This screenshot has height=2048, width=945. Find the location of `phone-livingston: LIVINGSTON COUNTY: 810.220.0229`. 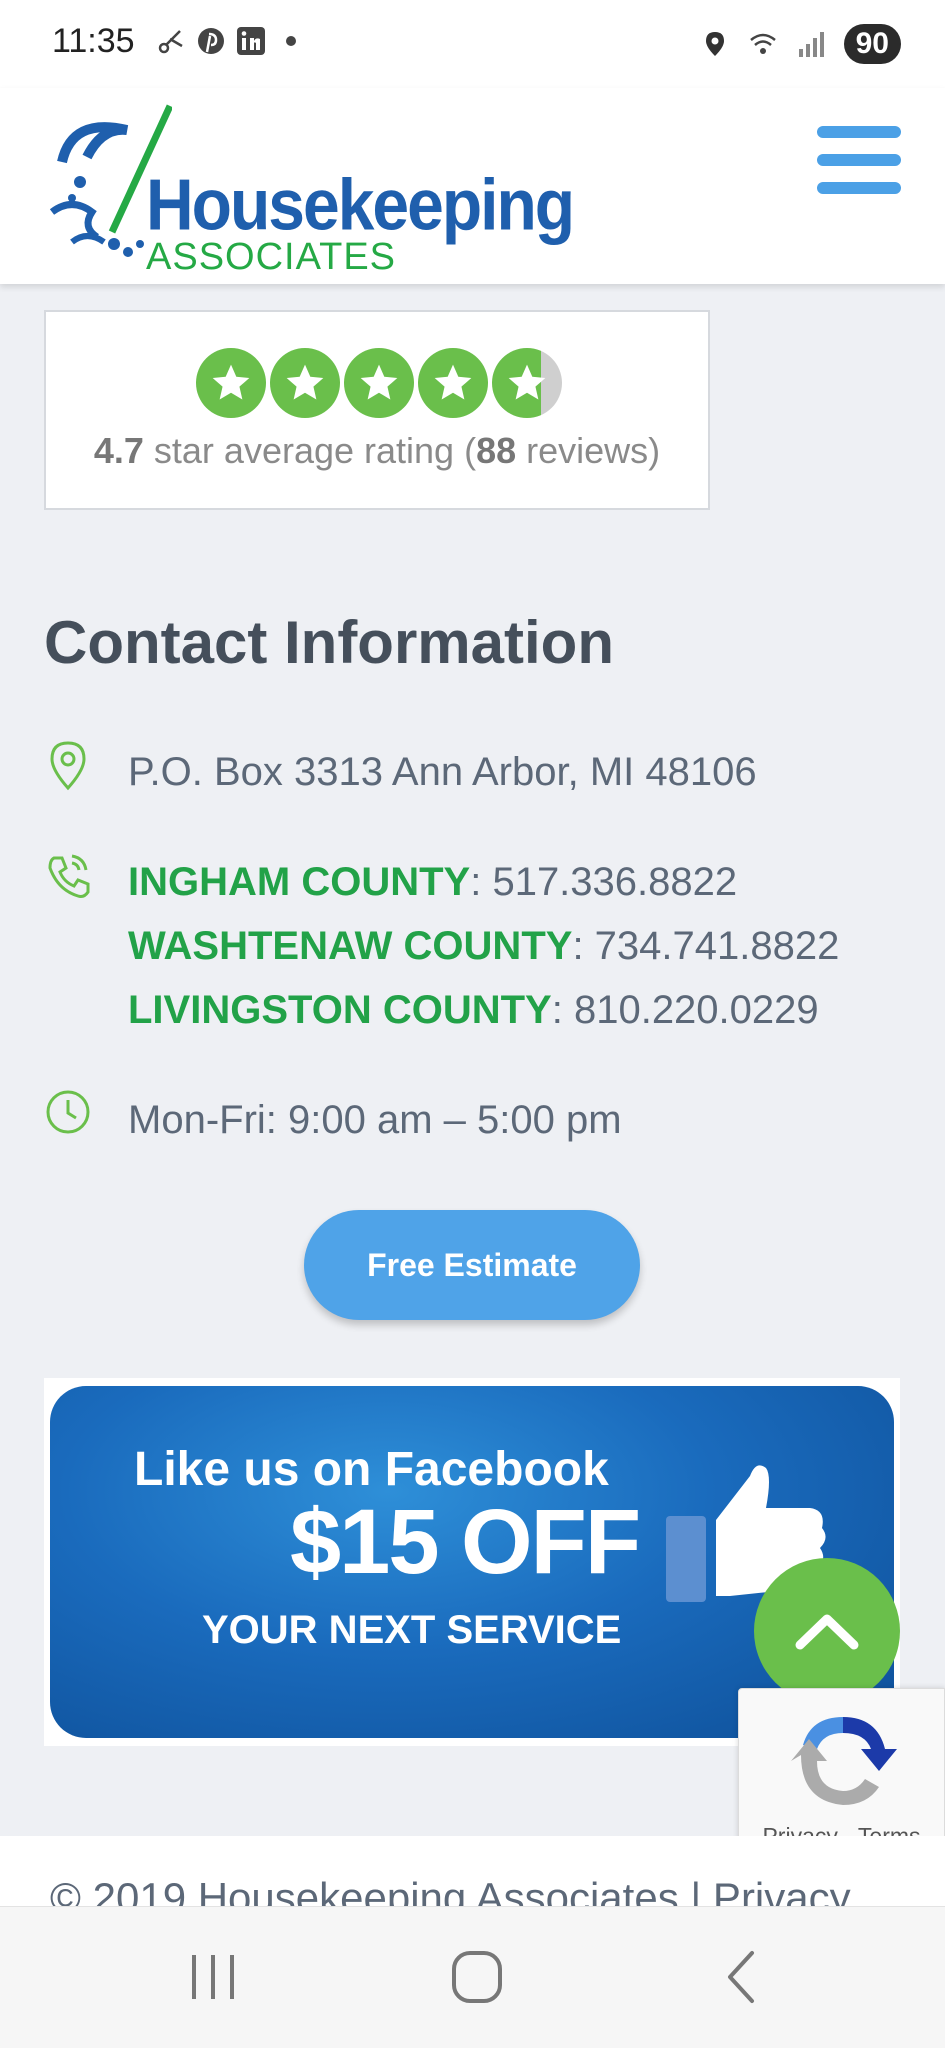

phone-livingston: LIVINGSTON COUNTY: 810.220.0229 is located at coordinates (483, 1010).